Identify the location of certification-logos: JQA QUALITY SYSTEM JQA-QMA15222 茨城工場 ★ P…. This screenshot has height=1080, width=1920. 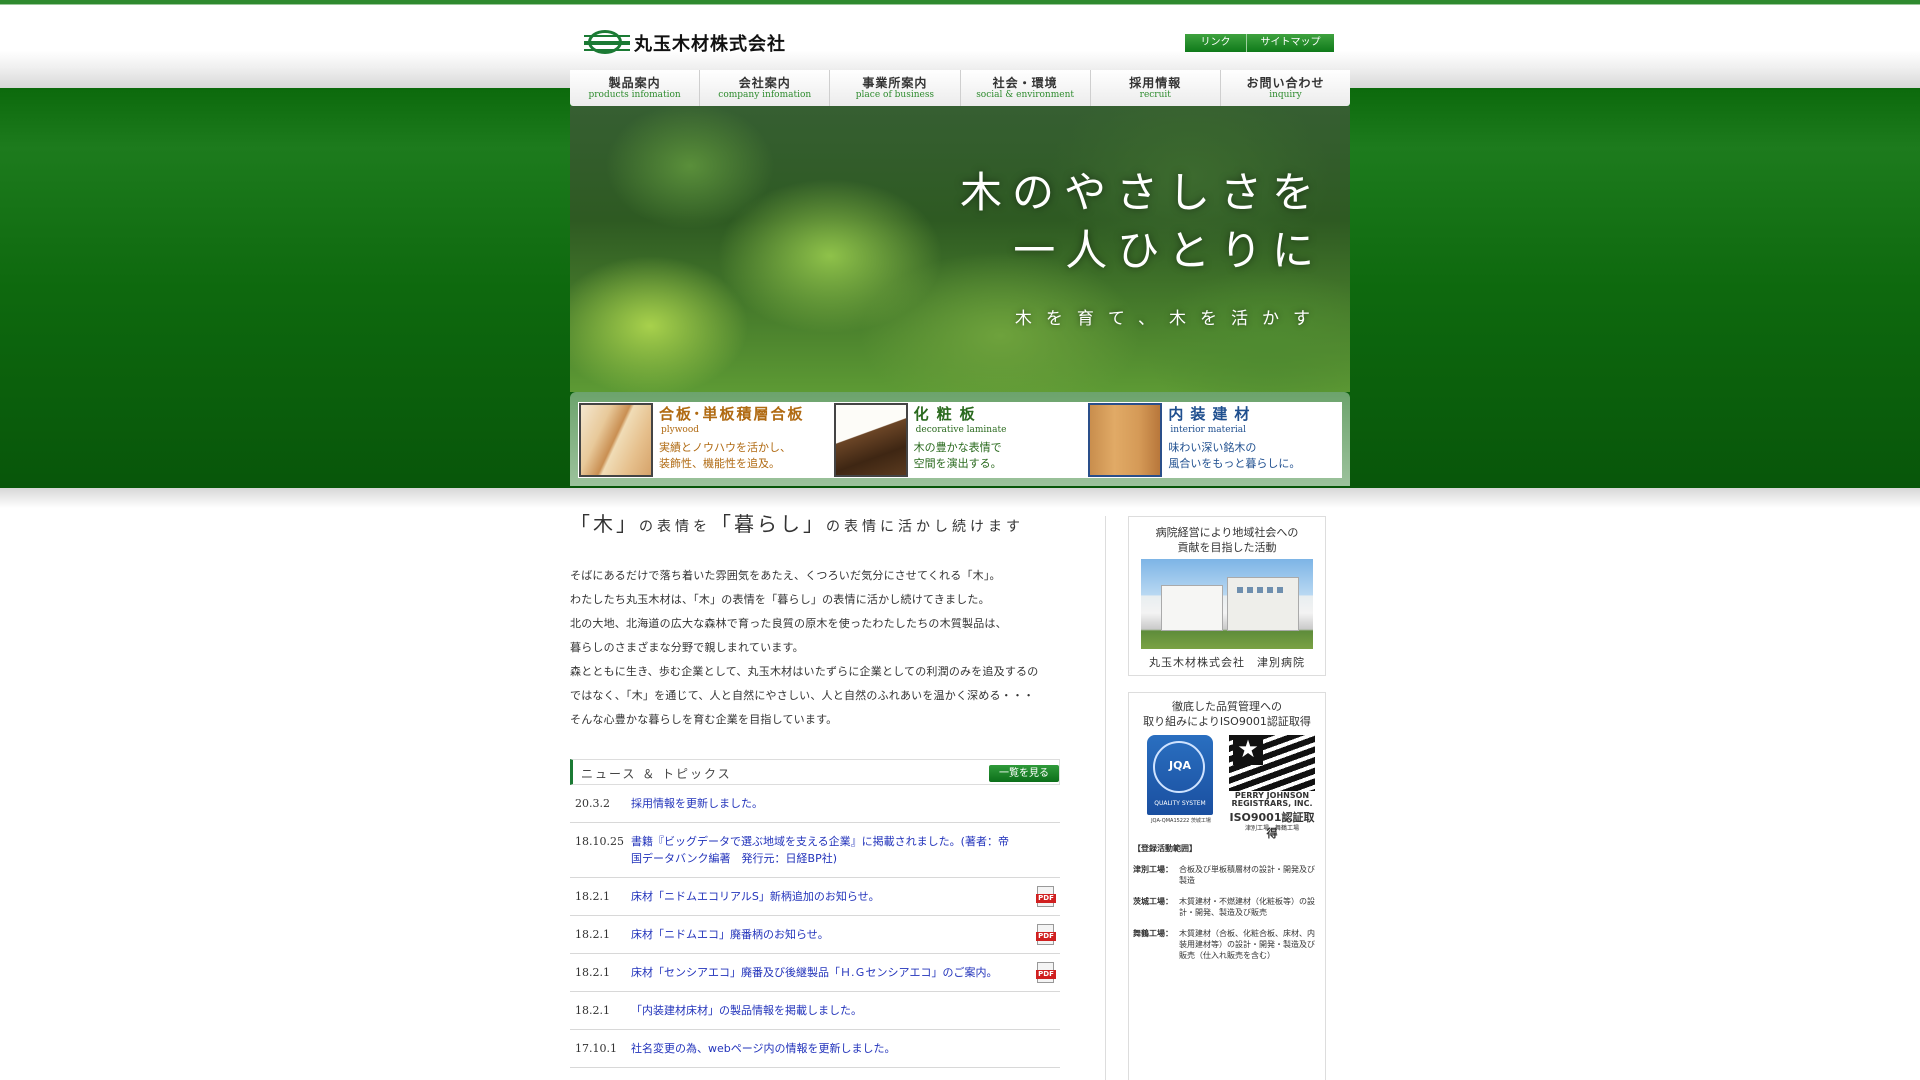
(1227, 790).